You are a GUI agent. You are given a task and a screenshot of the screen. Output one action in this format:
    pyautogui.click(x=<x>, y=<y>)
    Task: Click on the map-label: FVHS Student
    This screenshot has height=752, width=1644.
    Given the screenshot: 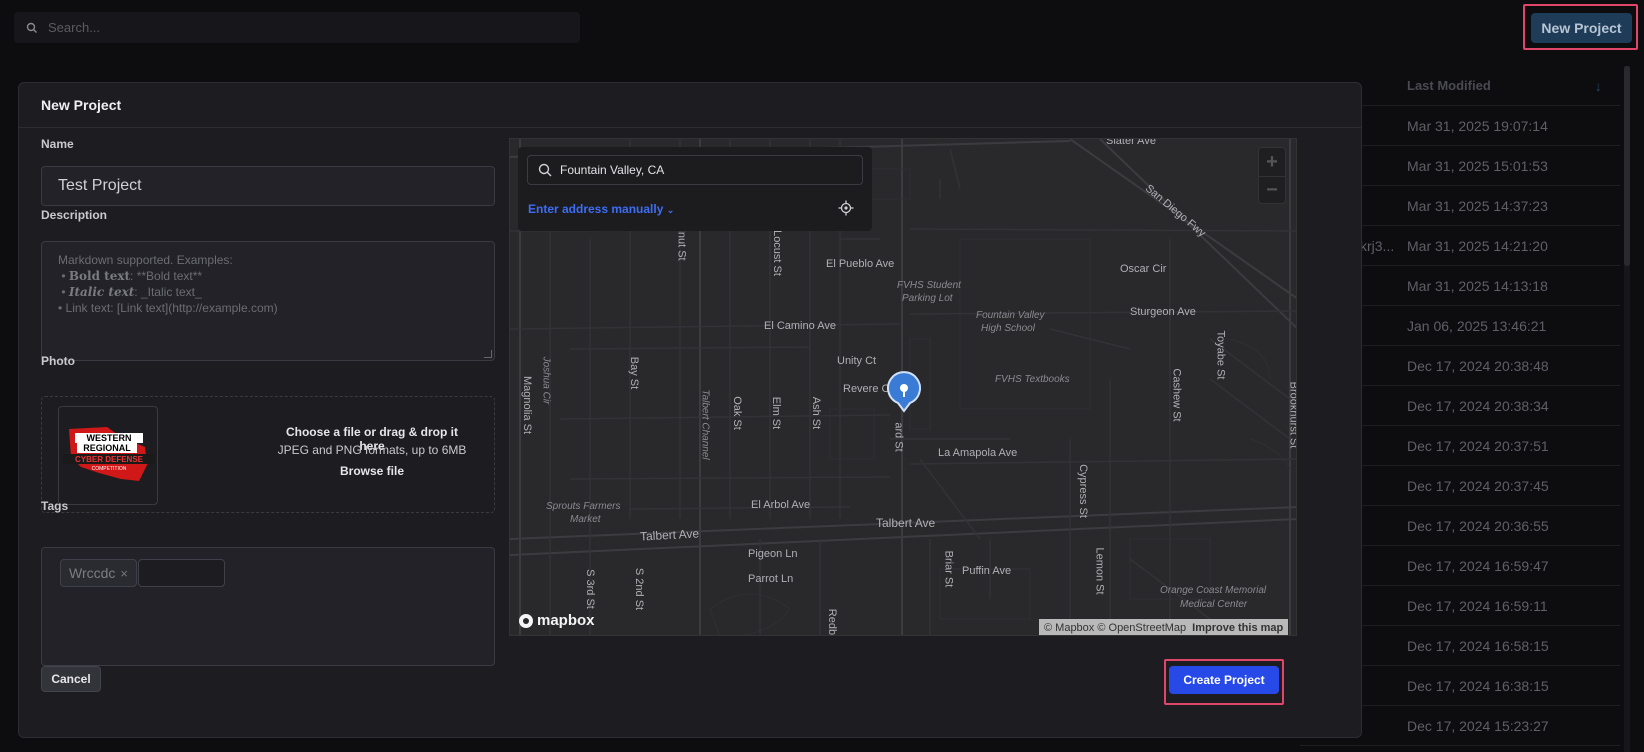 What is the action you would take?
    pyautogui.click(x=929, y=285)
    